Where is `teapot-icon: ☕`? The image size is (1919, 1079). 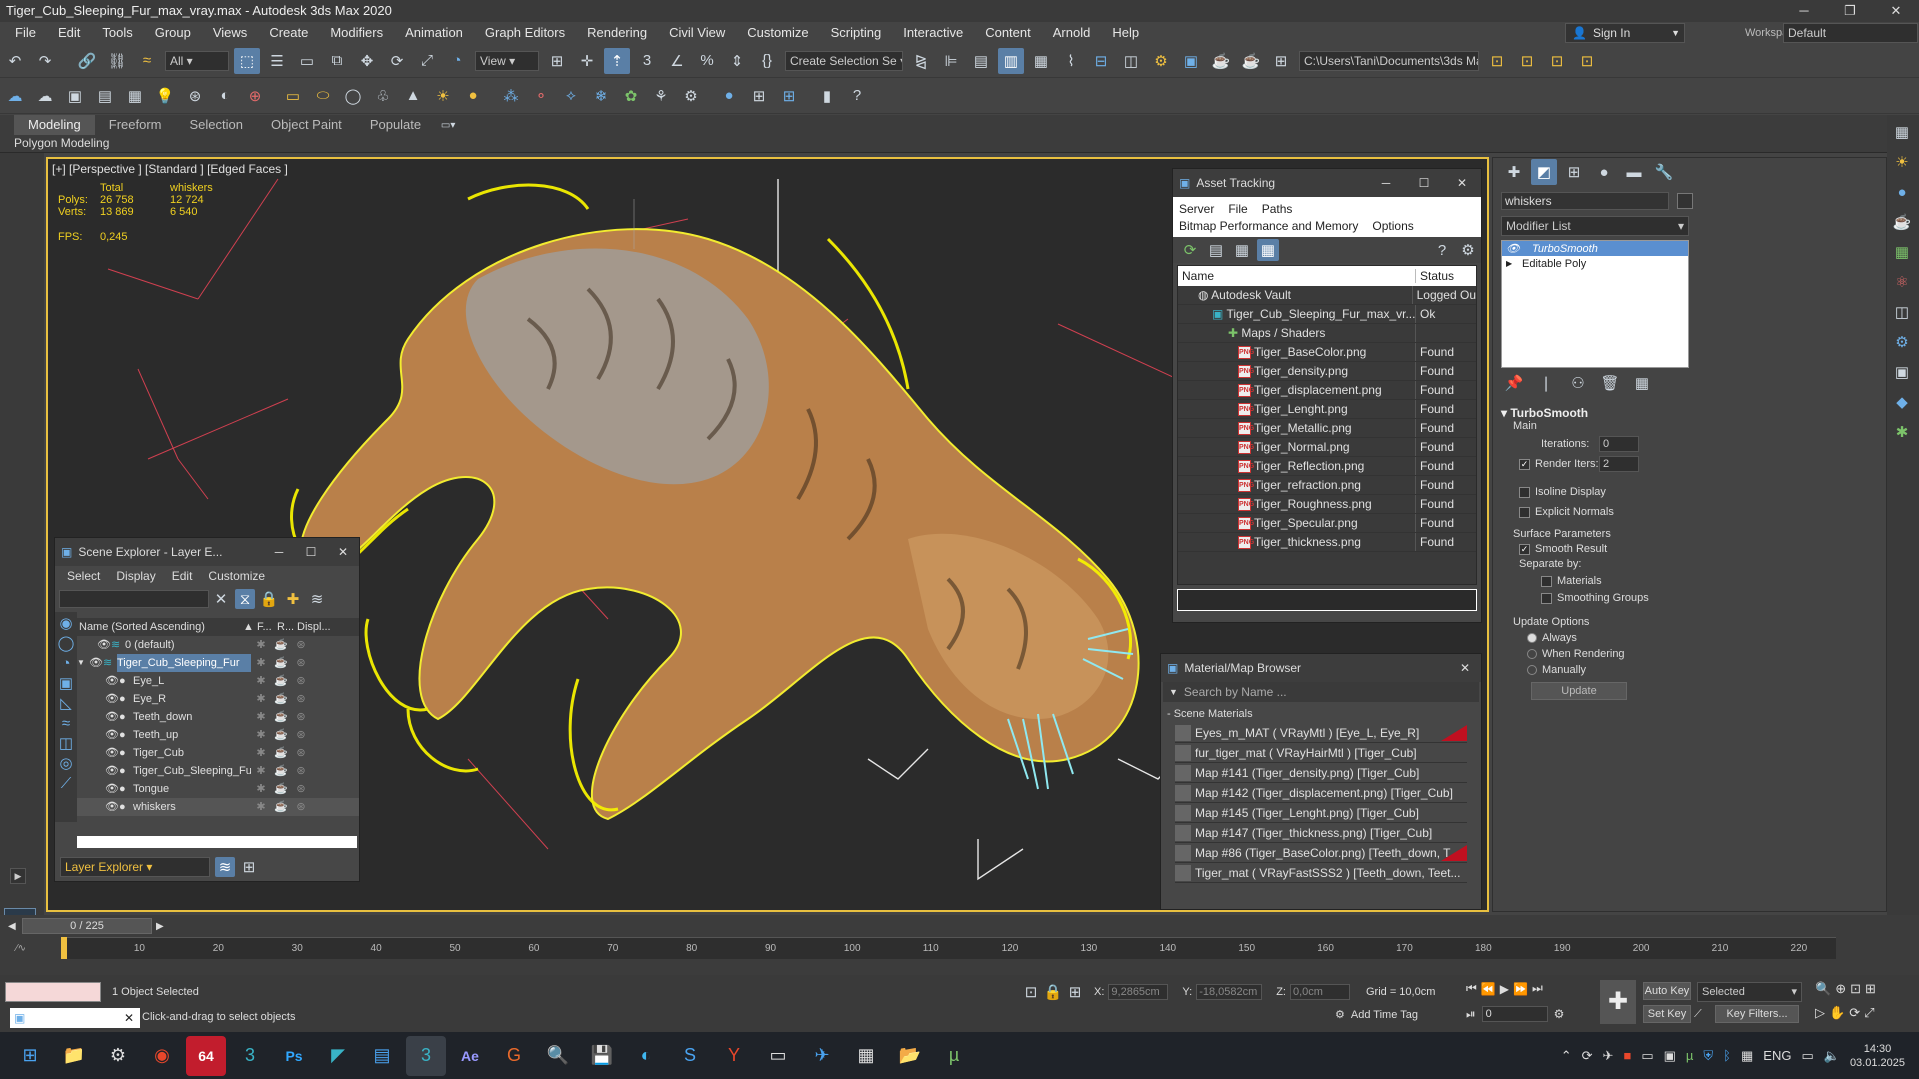
teapot-icon: ☕ is located at coordinates (1902, 222).